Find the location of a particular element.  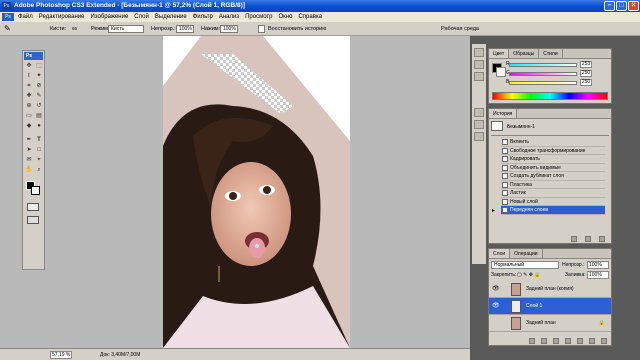

layer-style-icon is located at coordinates (544, 341).